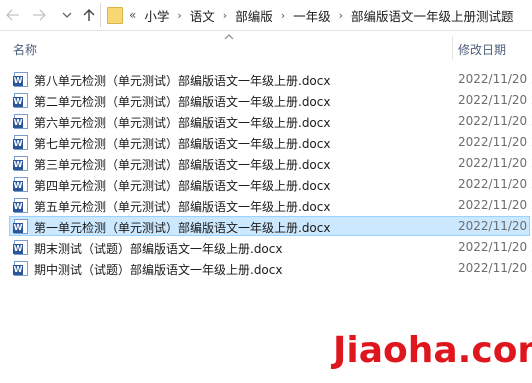 This screenshot has height=383, width=532. I want to click on file-row: W 期中测试（试题）部编版语文一年级上册.docx 2022/11/20 2, so click(266, 268).